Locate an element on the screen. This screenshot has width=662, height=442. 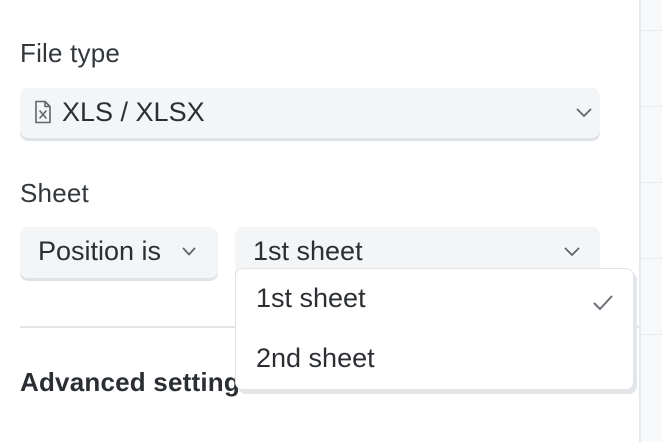
file-type-value: XLS / XLSX is located at coordinates (133, 112).